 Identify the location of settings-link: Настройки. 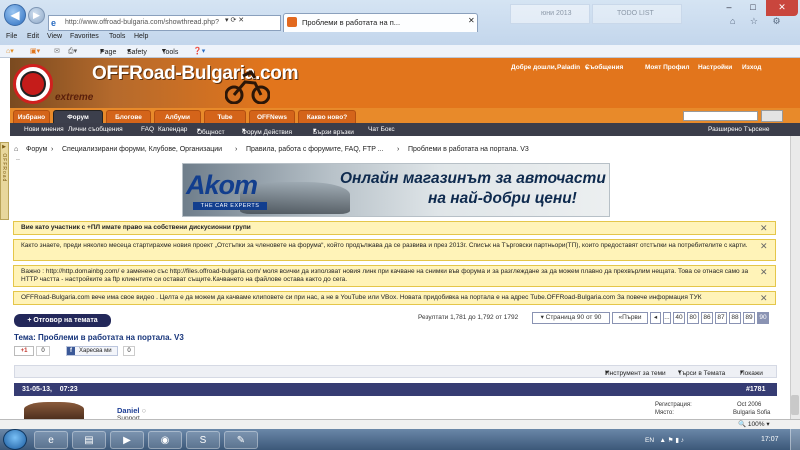
(715, 67).